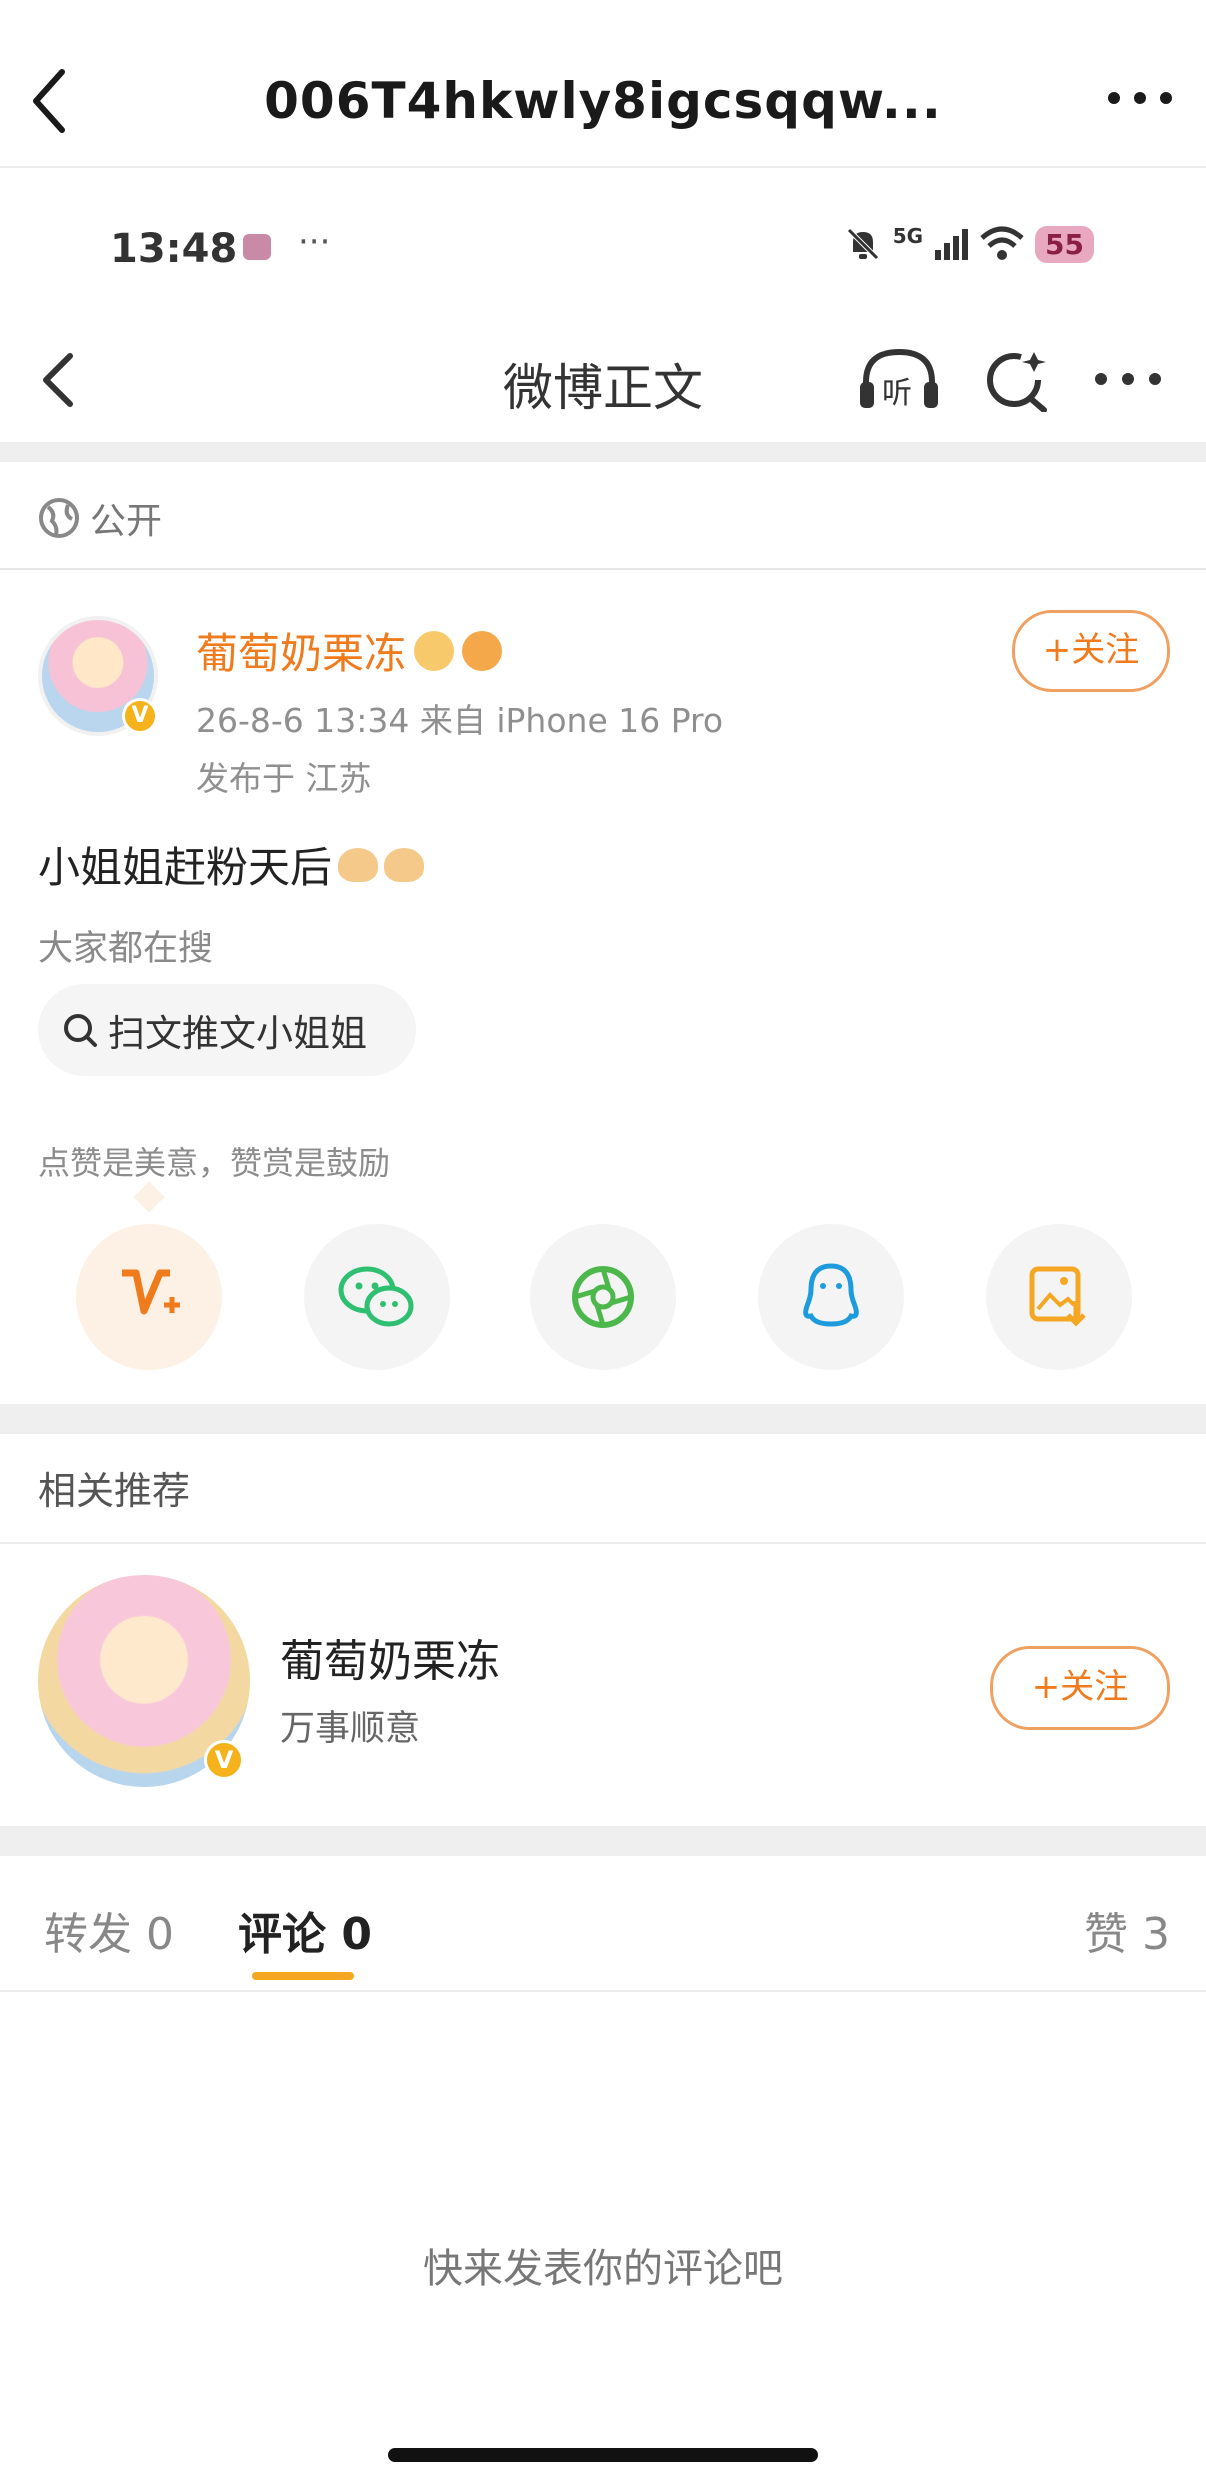 This screenshot has height=2488, width=1206. I want to click on recommend-name: 葡萄奶栗冻, so click(390, 1657).